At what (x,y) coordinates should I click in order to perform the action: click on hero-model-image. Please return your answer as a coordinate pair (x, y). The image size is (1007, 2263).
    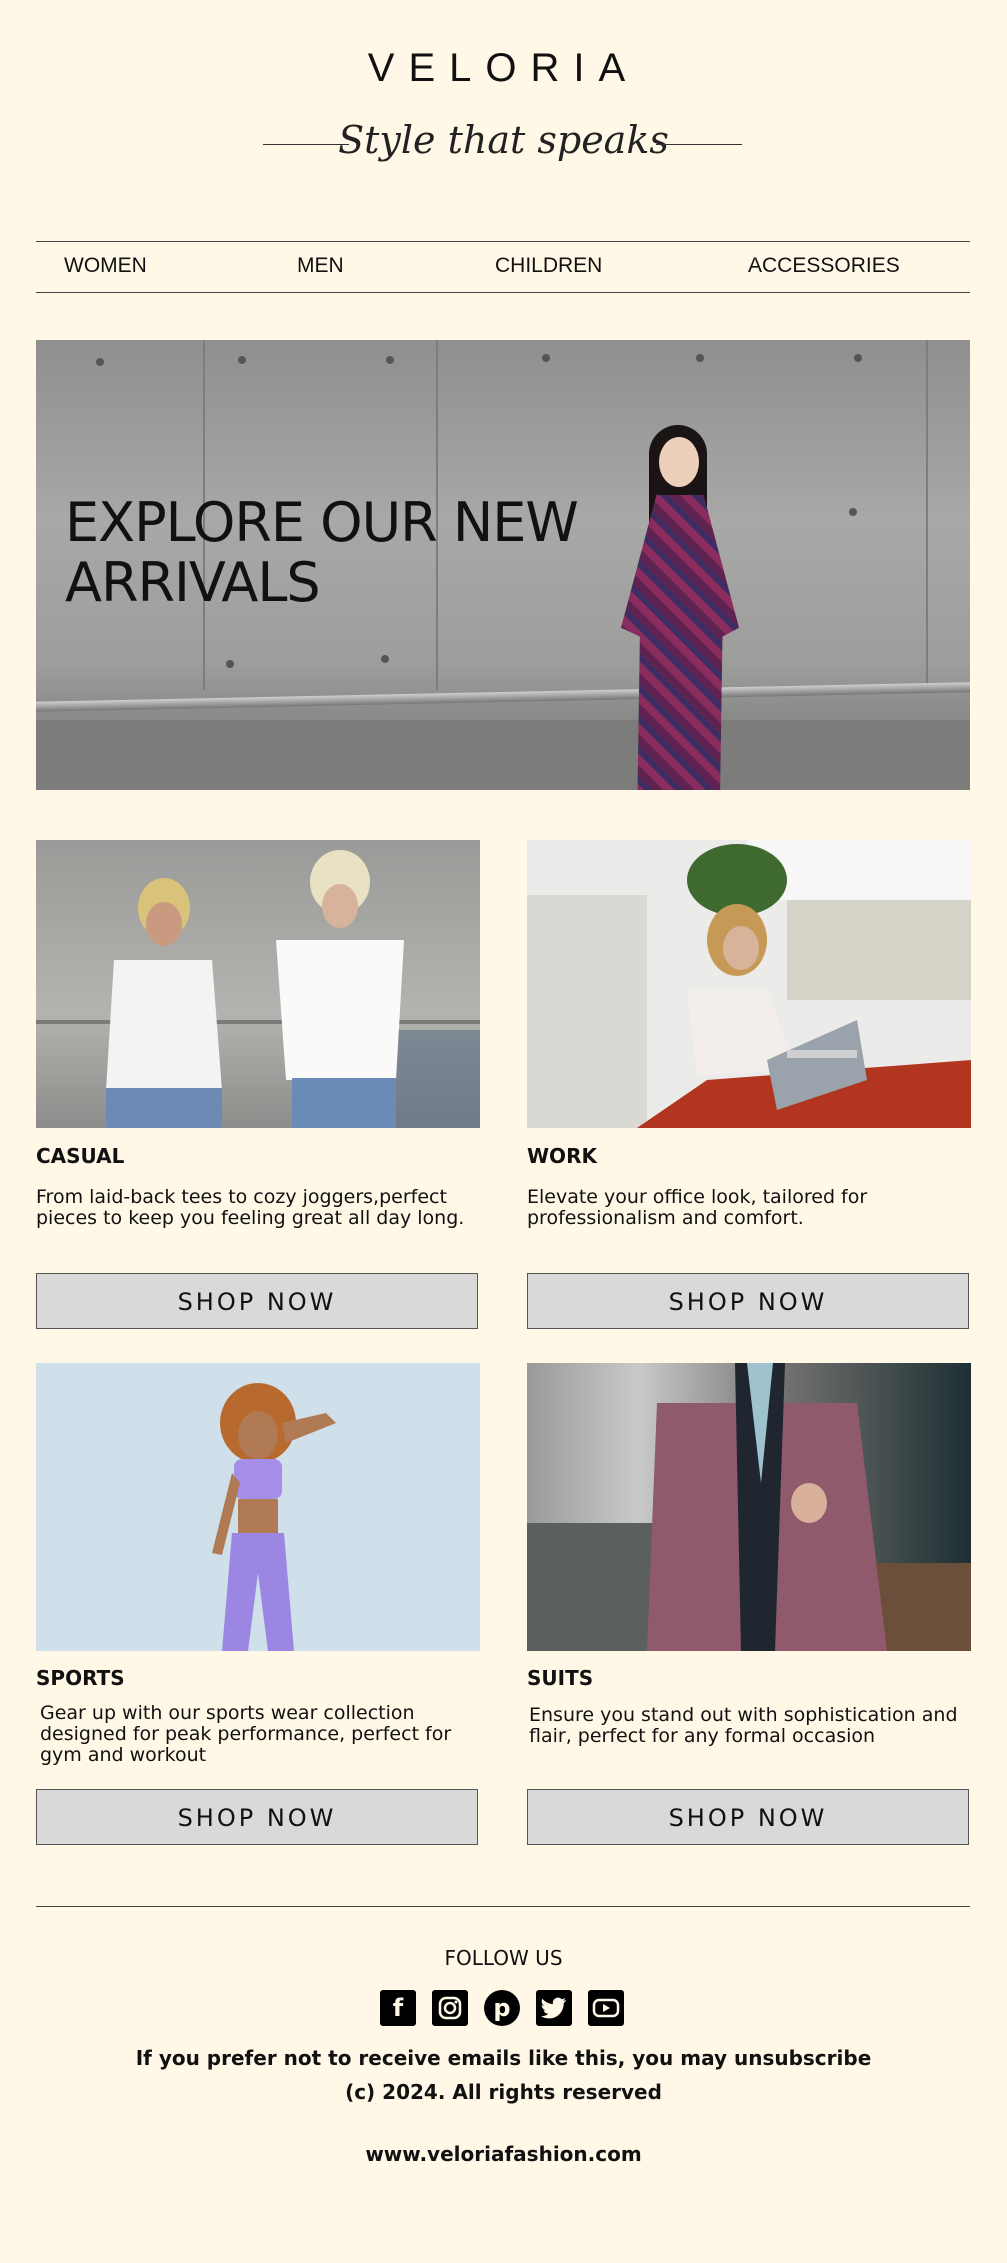
    Looking at the image, I should click on (673, 607).